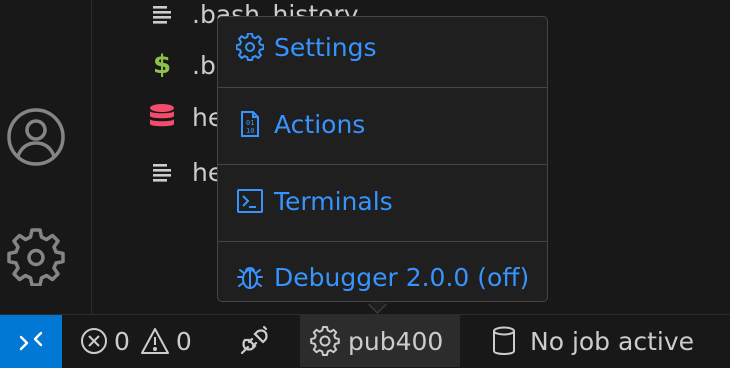  What do you see at coordinates (250, 277) in the screenshot?
I see `bug-icon` at bounding box center [250, 277].